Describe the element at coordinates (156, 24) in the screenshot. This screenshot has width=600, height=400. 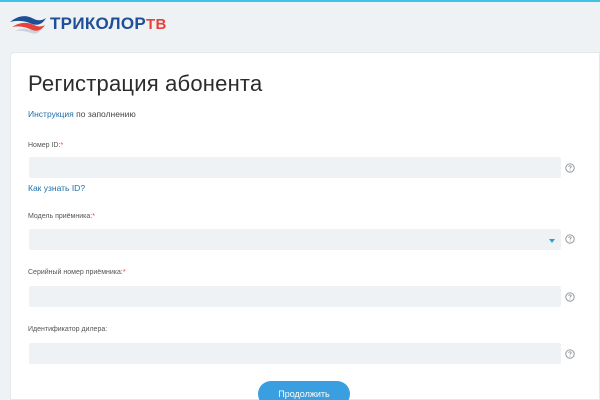
I see `logo-brand-suffix: ТВ` at that location.